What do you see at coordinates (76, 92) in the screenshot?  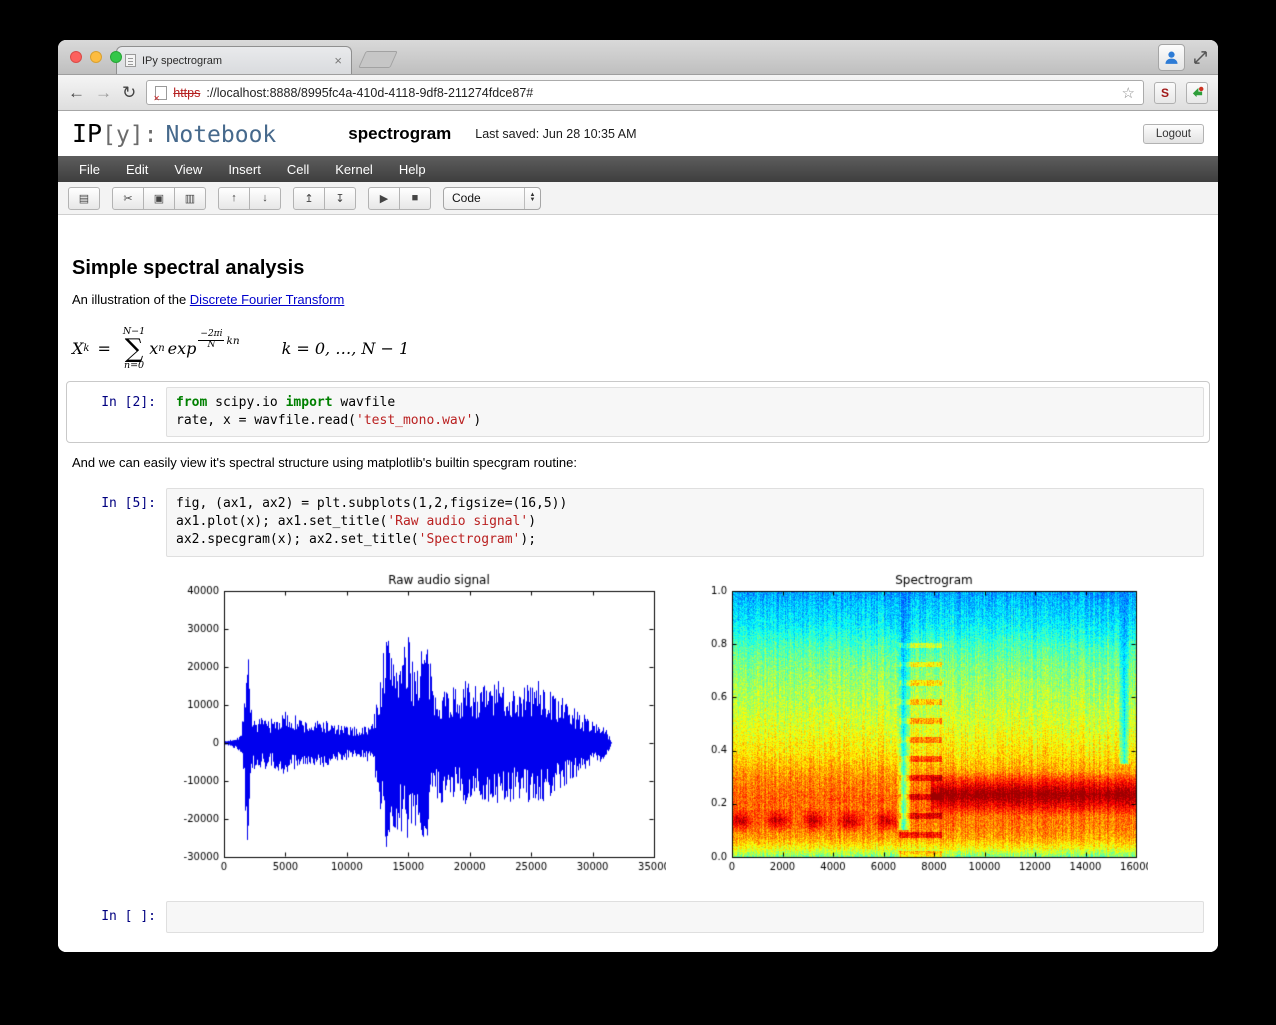 I see `back-button: ←` at bounding box center [76, 92].